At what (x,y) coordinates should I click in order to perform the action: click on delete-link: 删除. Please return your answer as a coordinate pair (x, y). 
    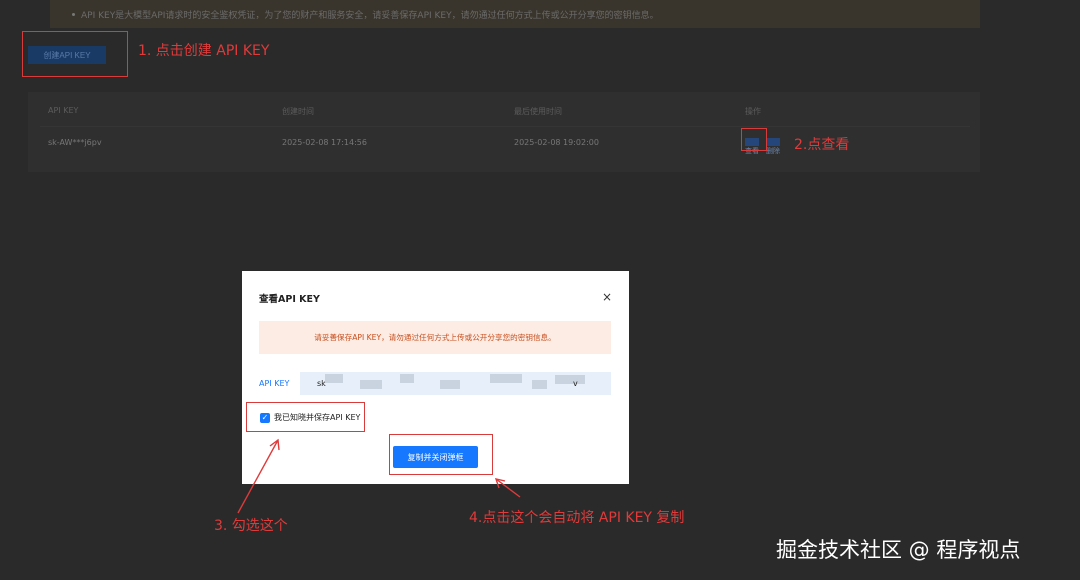
    Looking at the image, I should click on (773, 146).